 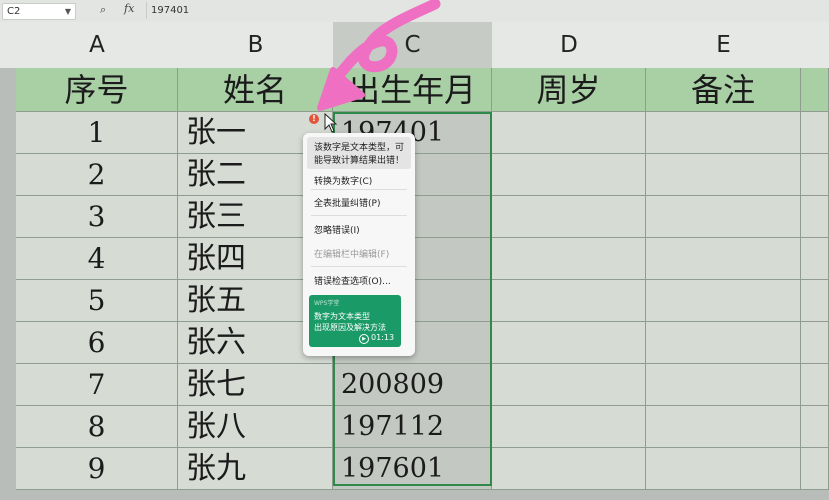 What do you see at coordinates (129, 8) in the screenshot?
I see `fx-icon: fx` at bounding box center [129, 8].